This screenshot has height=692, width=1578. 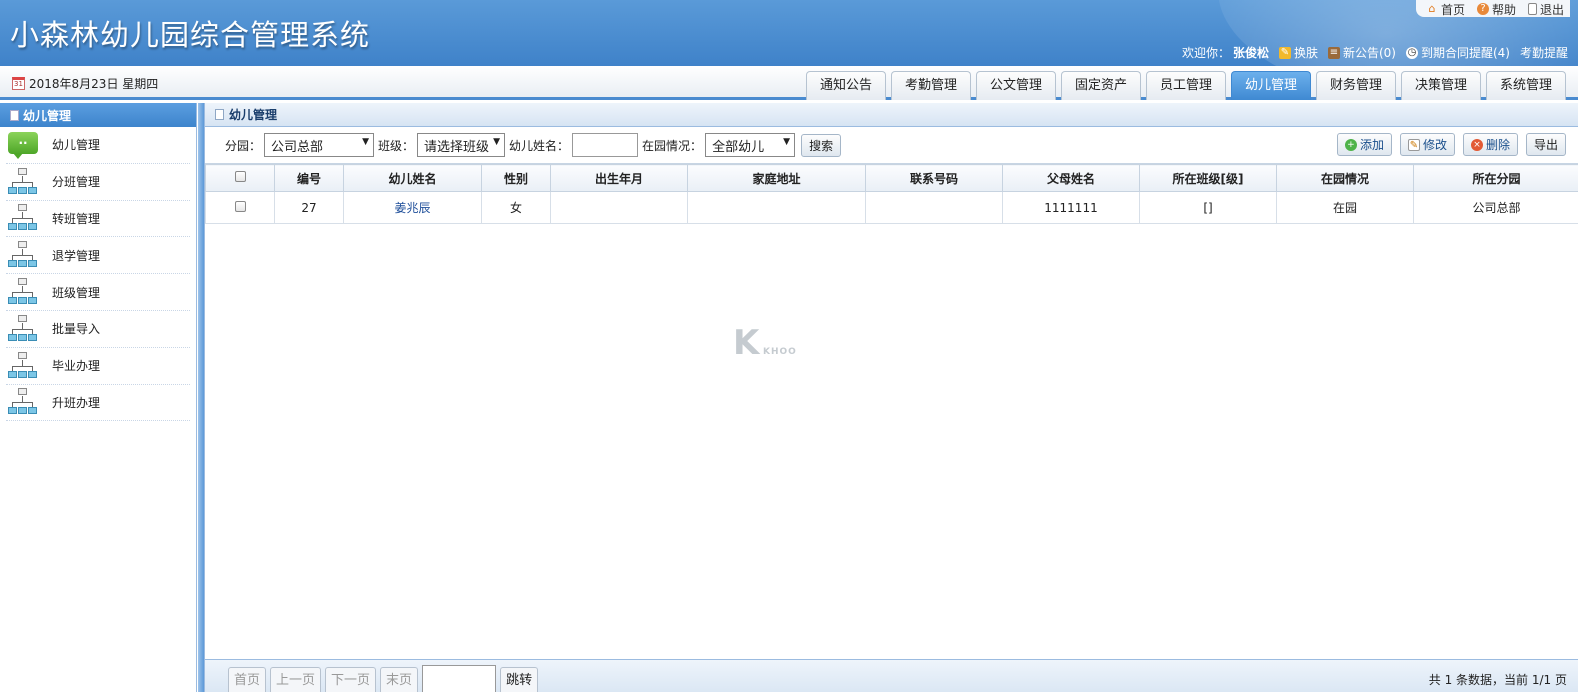 I want to click on row-checkbox, so click(x=240, y=206).